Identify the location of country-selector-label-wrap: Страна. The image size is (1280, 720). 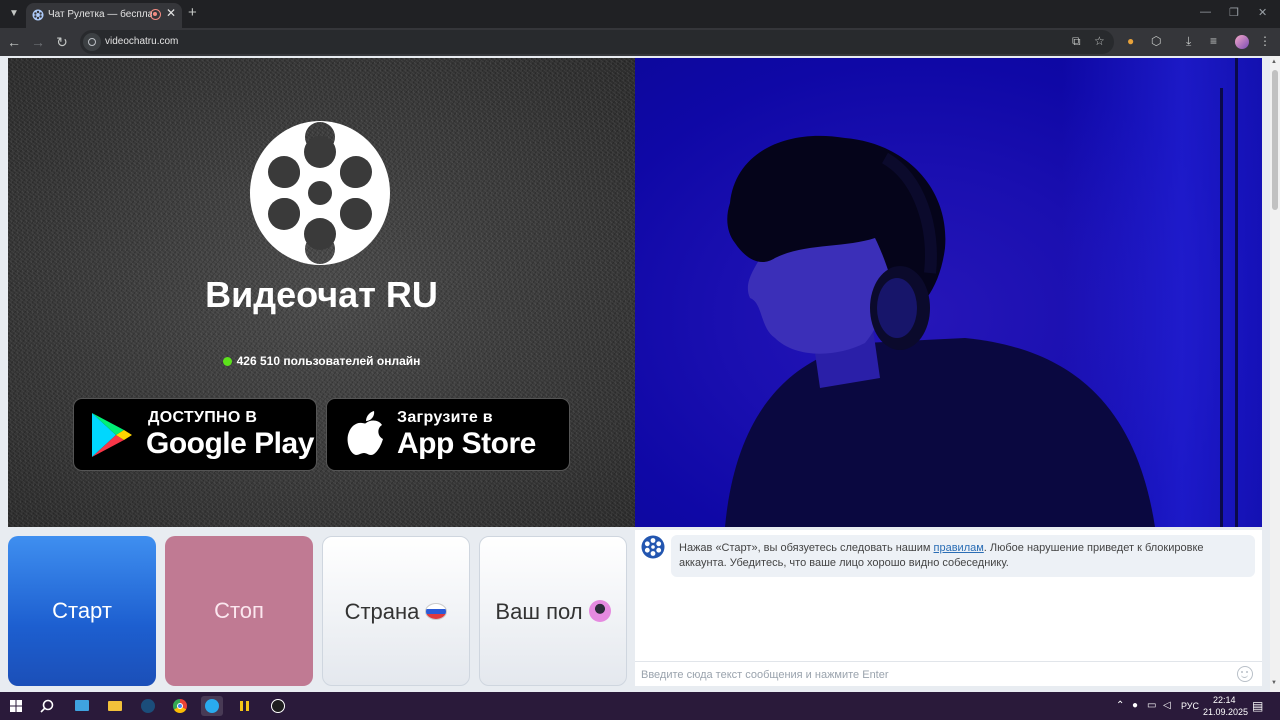
(396, 612).